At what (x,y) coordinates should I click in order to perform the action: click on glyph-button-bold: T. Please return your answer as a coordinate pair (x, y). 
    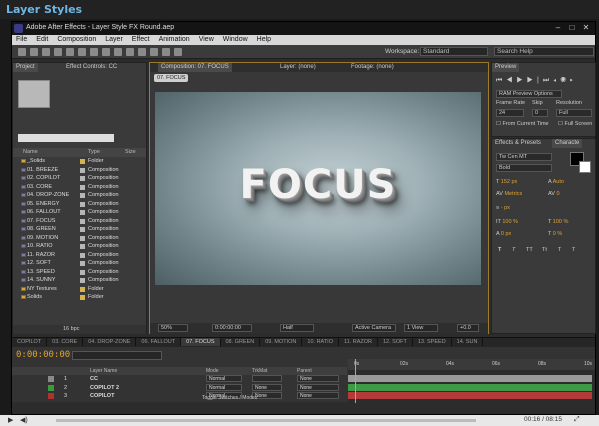
    Looking at the image, I should click on (499, 250).